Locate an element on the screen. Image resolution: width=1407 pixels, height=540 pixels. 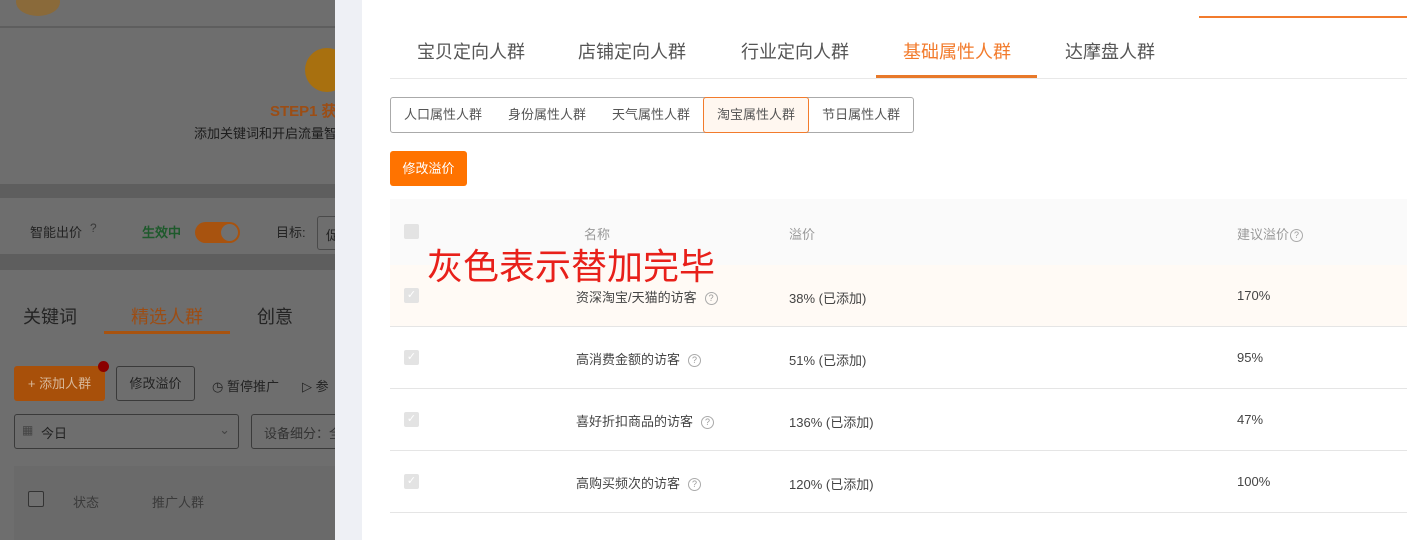
active-tab-underline is located at coordinates (956, 76).